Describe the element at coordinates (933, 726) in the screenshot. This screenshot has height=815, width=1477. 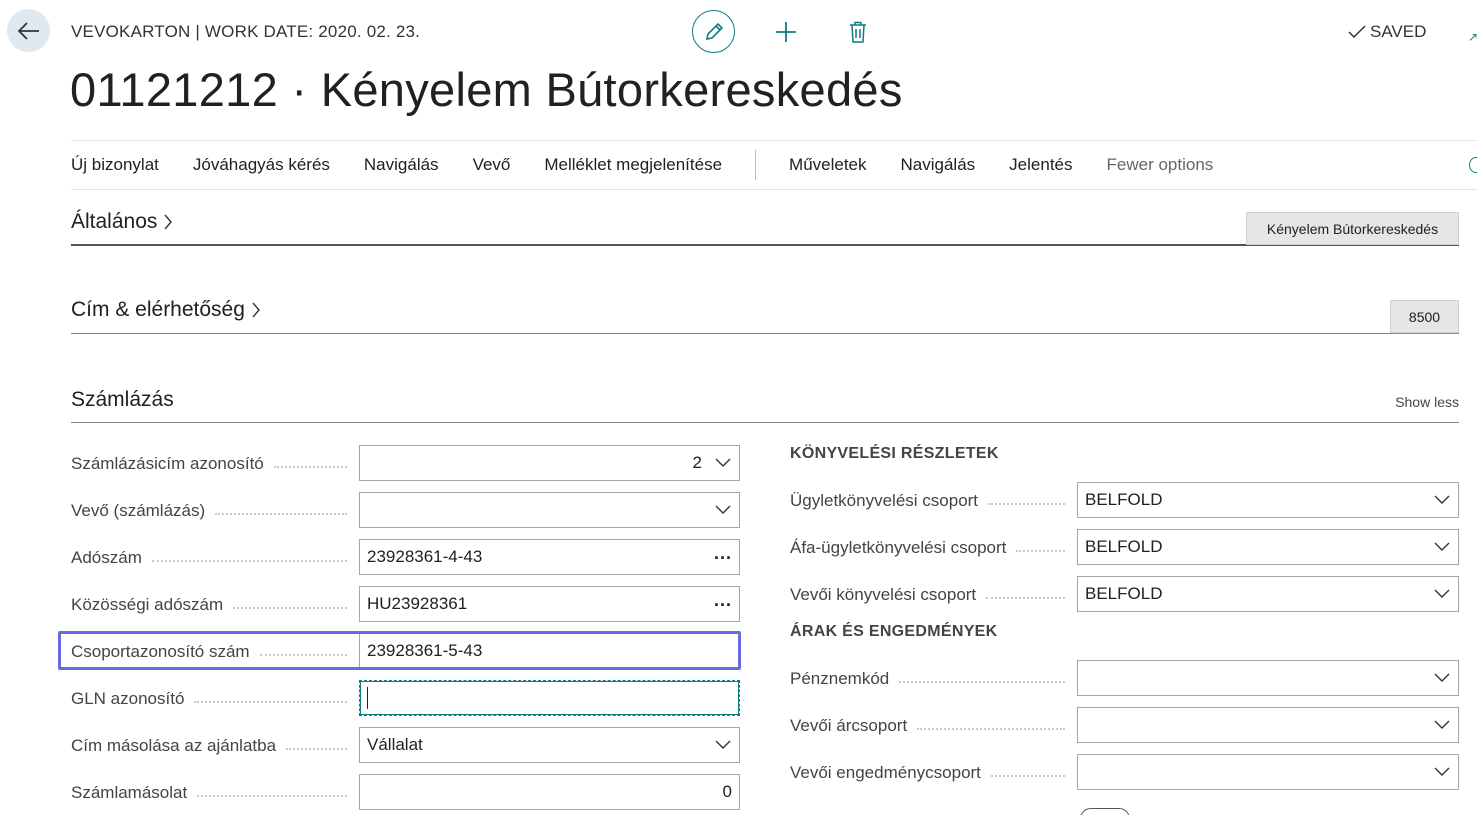
I see `field-customer-price-group: Vevői árcsoport` at that location.